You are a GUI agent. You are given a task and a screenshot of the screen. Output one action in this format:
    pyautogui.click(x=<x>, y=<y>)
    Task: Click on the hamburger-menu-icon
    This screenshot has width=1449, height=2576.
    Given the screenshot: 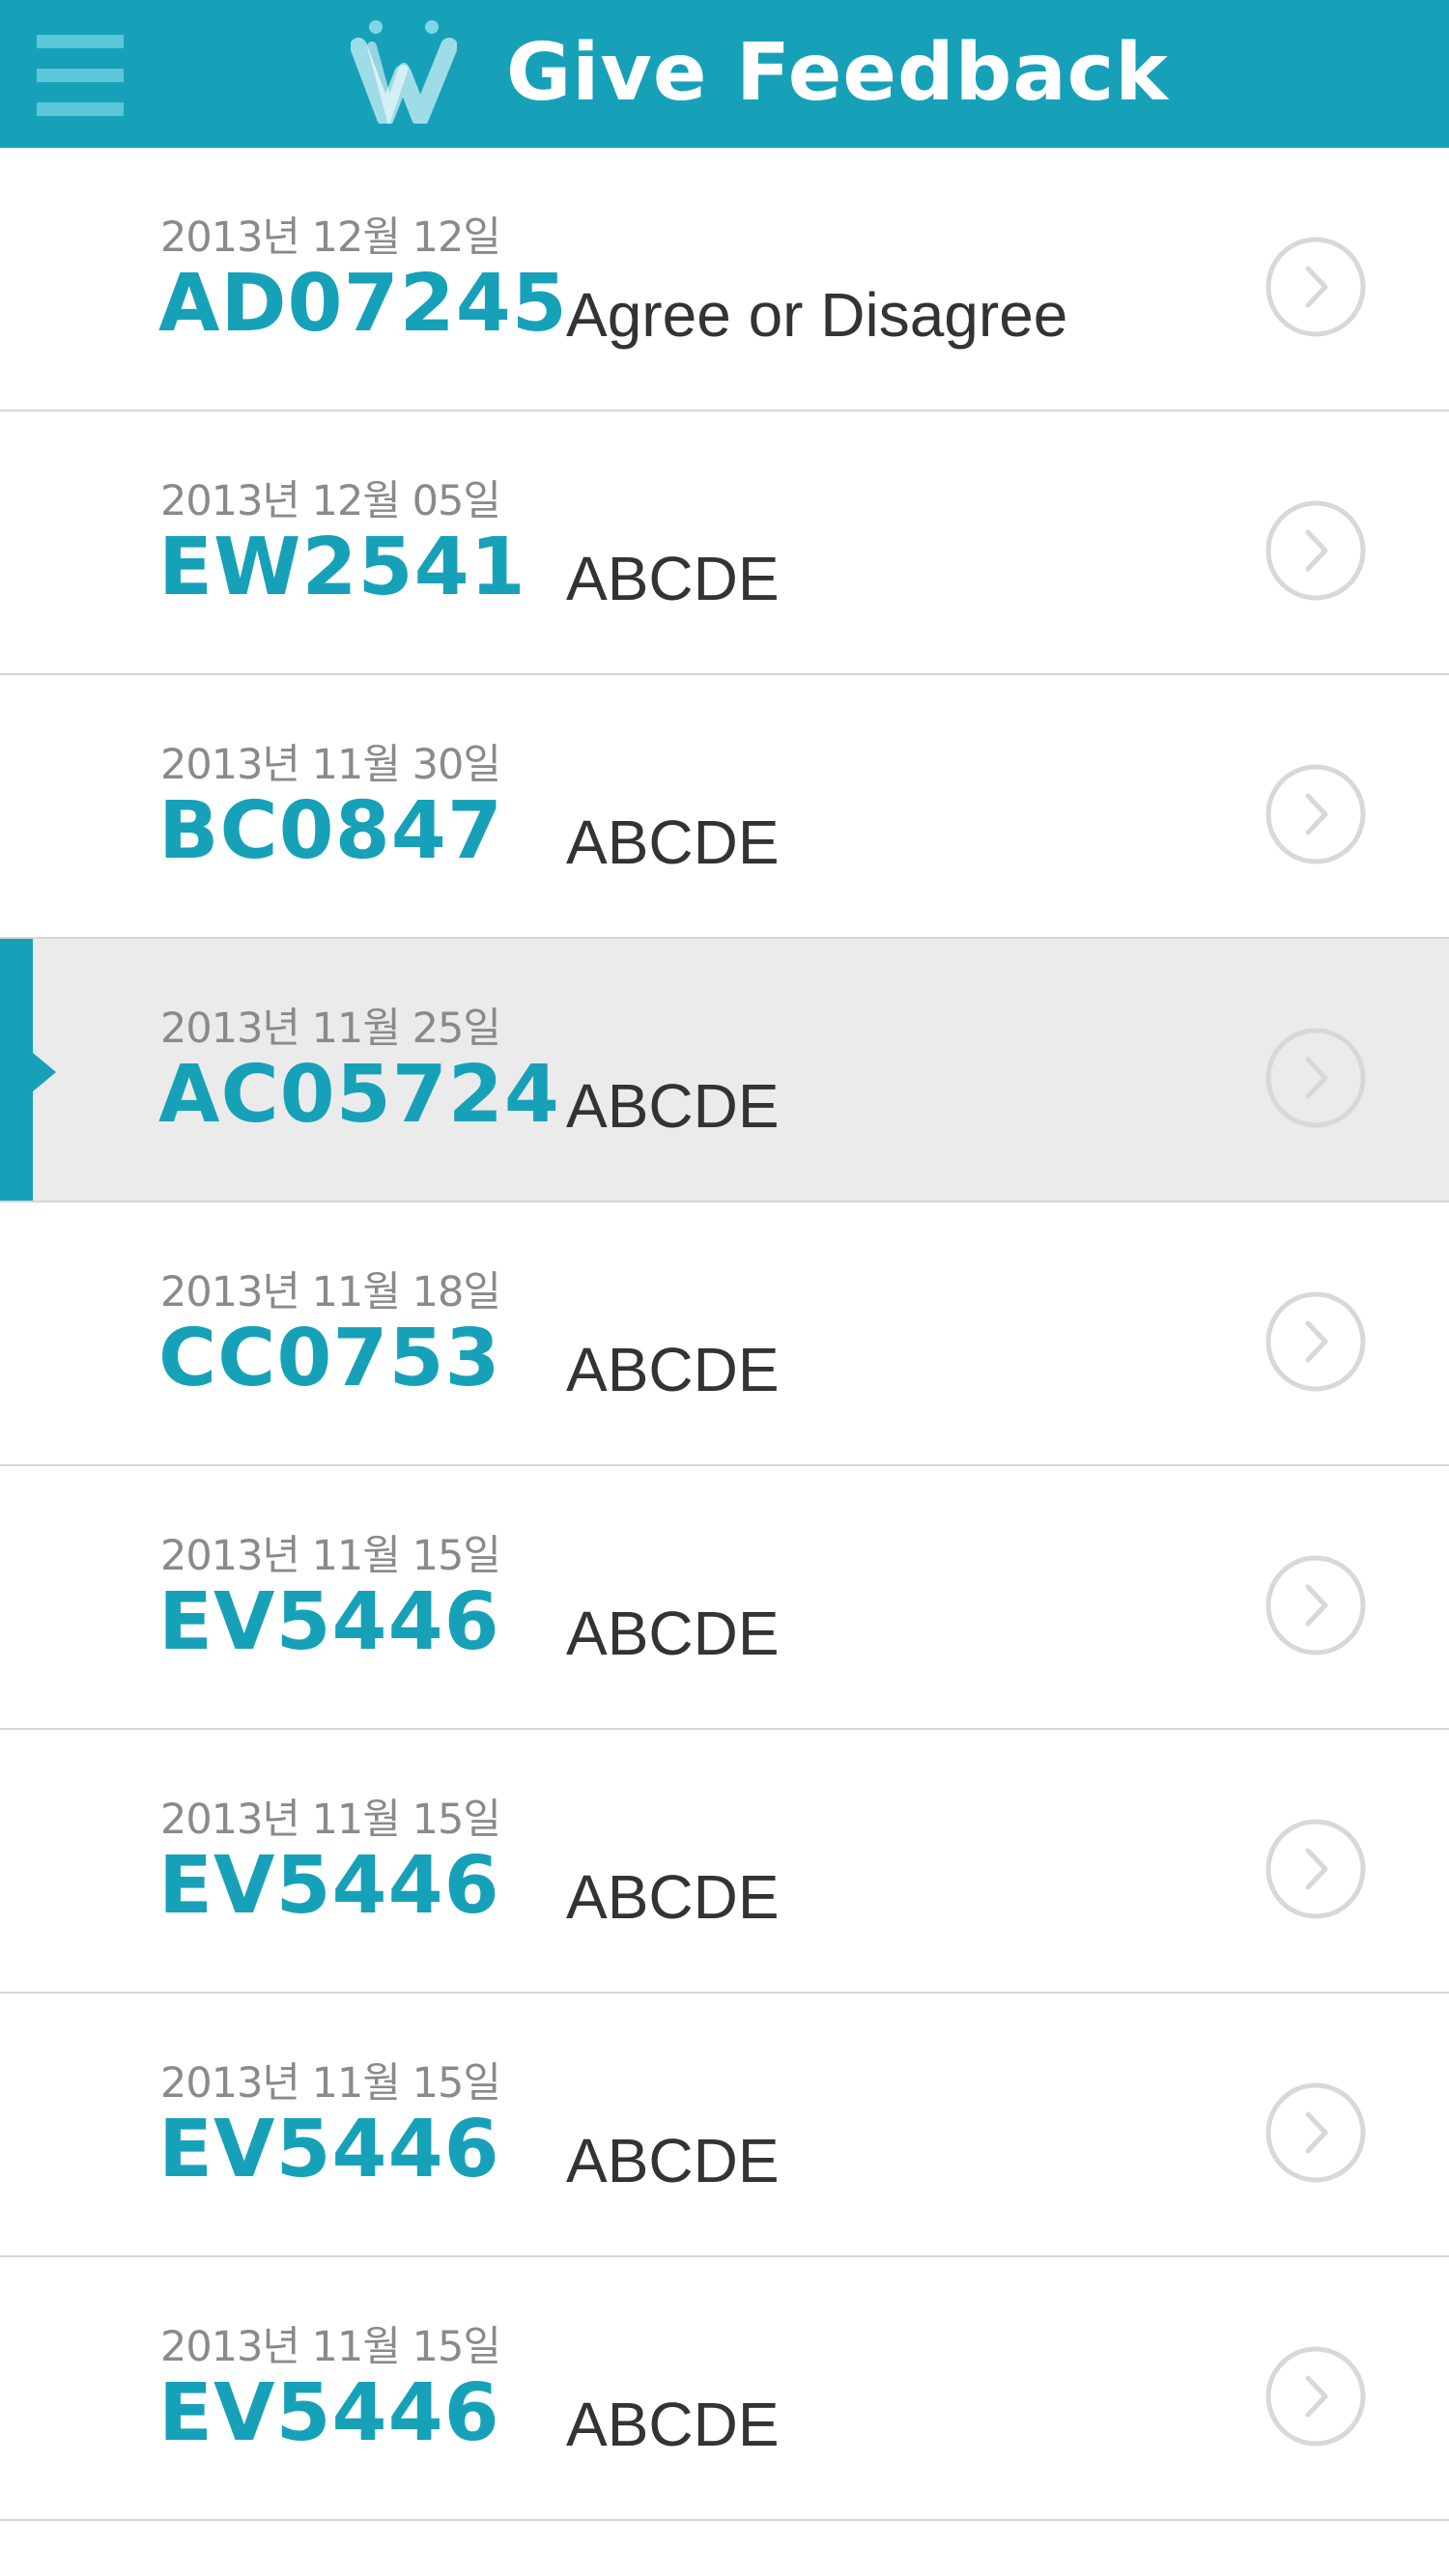 What is the action you would take?
    pyautogui.click(x=80, y=75)
    